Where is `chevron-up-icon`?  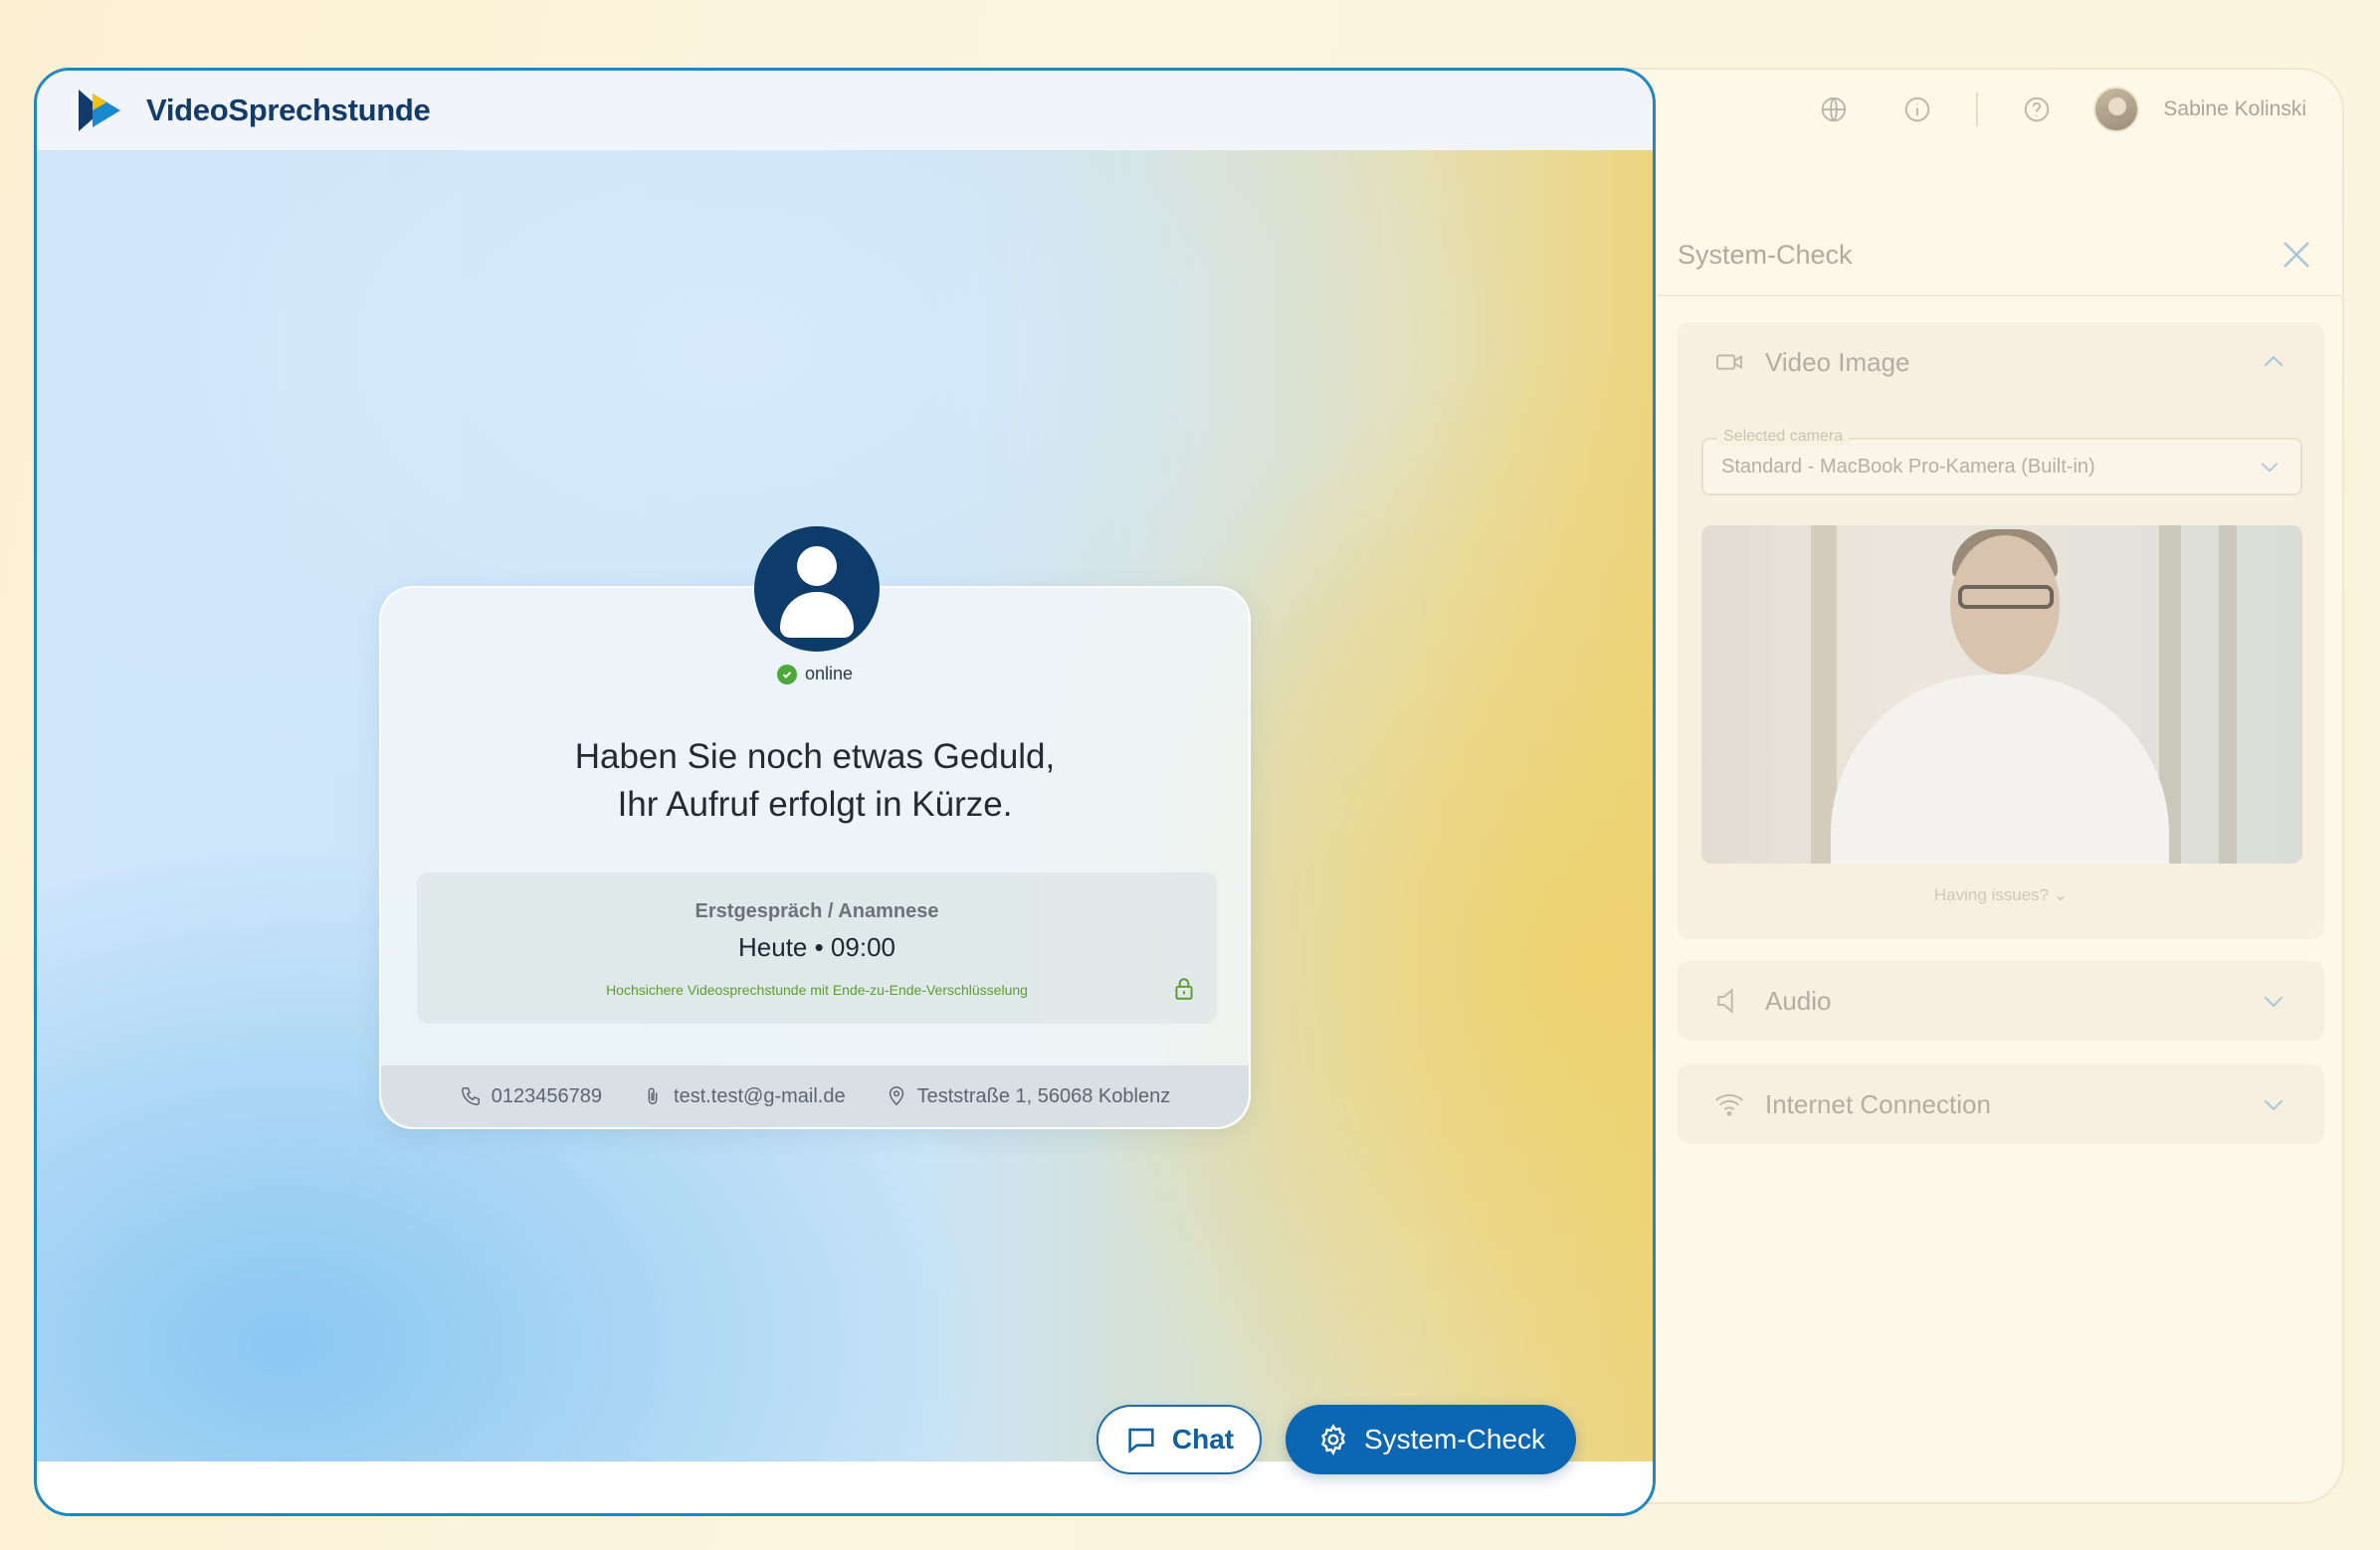 chevron-up-icon is located at coordinates (2273, 362).